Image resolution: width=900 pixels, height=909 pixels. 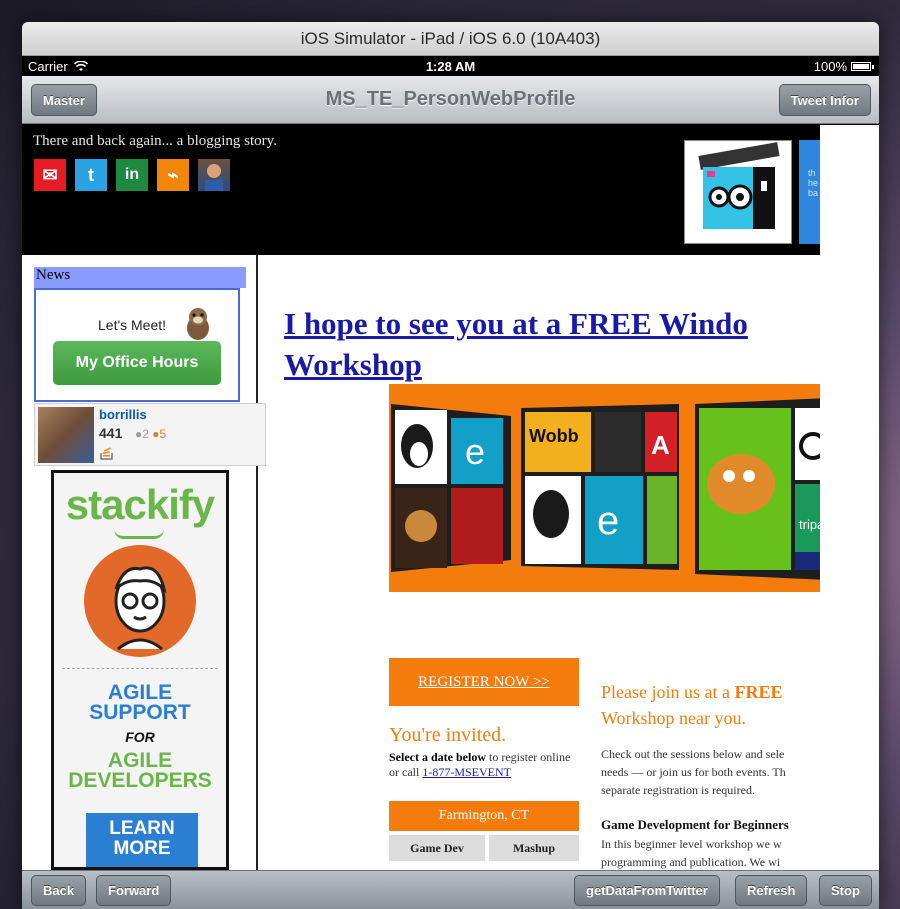 What do you see at coordinates (134, 890) in the screenshot?
I see `forward-button: Forward` at bounding box center [134, 890].